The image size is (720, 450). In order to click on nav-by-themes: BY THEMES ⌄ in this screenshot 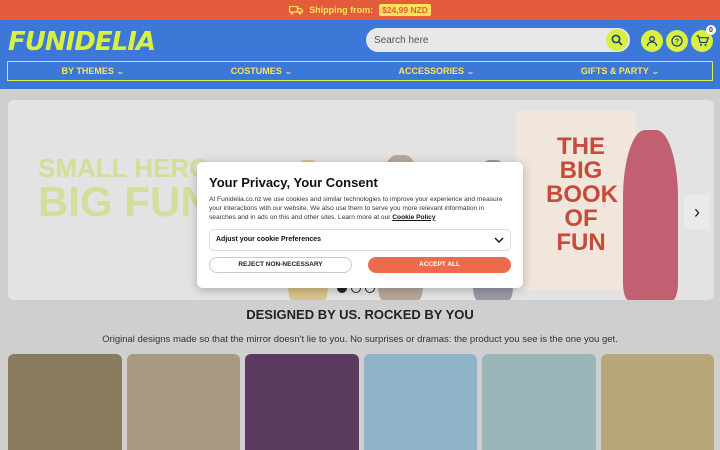, I will do `click(93, 71)`.